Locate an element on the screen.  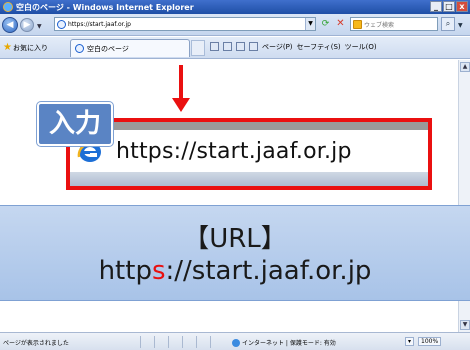
pointer-arrow-icon is located at coordinates (181, 105).